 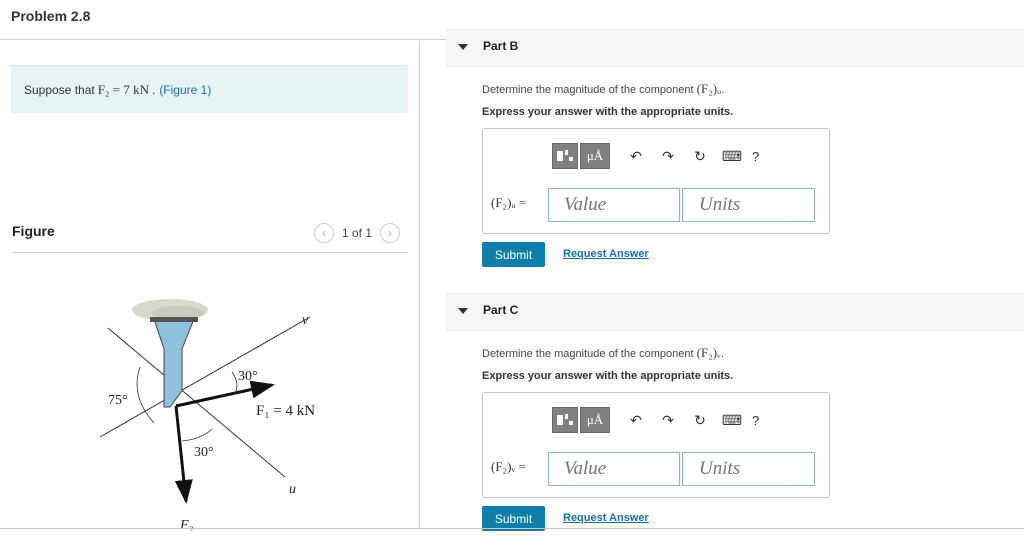 What do you see at coordinates (606, 254) in the screenshot?
I see `part-b-request-answer-link: Request Answer` at bounding box center [606, 254].